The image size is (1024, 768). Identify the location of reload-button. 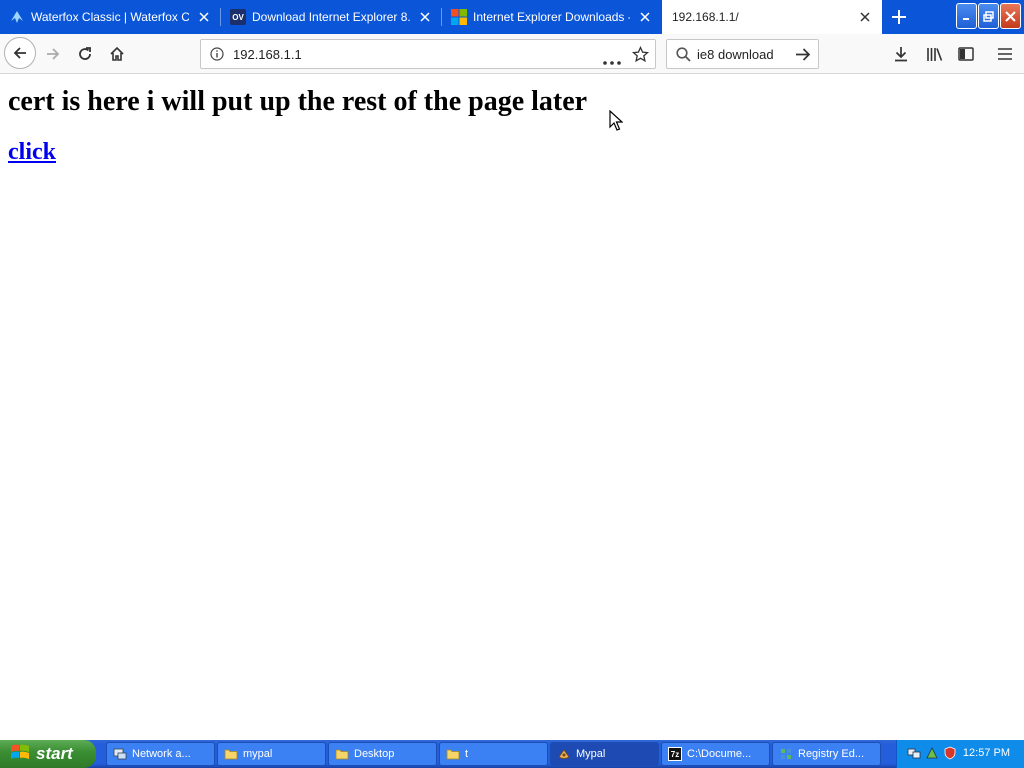
(85, 54).